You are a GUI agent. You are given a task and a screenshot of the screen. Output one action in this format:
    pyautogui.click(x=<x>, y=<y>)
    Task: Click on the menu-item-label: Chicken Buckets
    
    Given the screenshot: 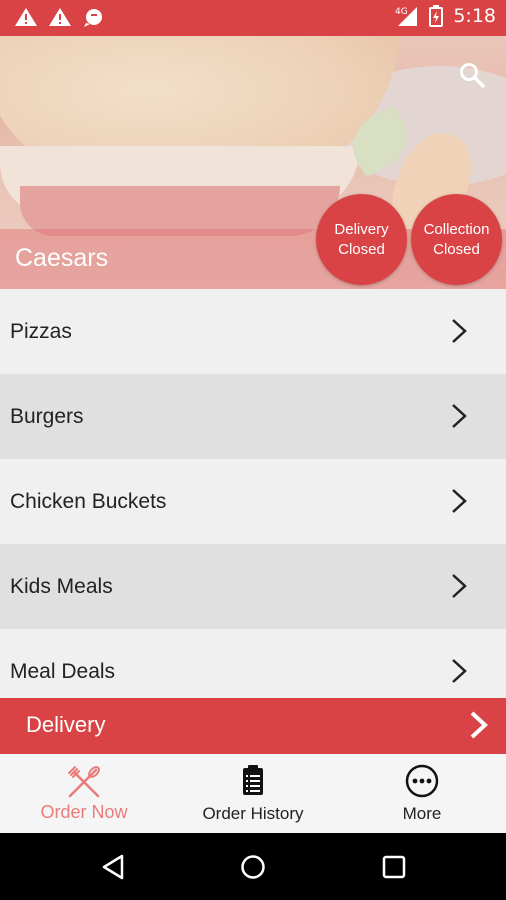 What is the action you would take?
    pyautogui.click(x=88, y=501)
    